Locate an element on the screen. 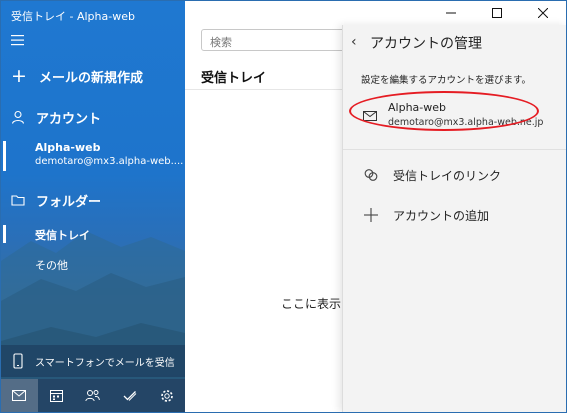 The image size is (567, 413). close-button is located at coordinates (543, 13).